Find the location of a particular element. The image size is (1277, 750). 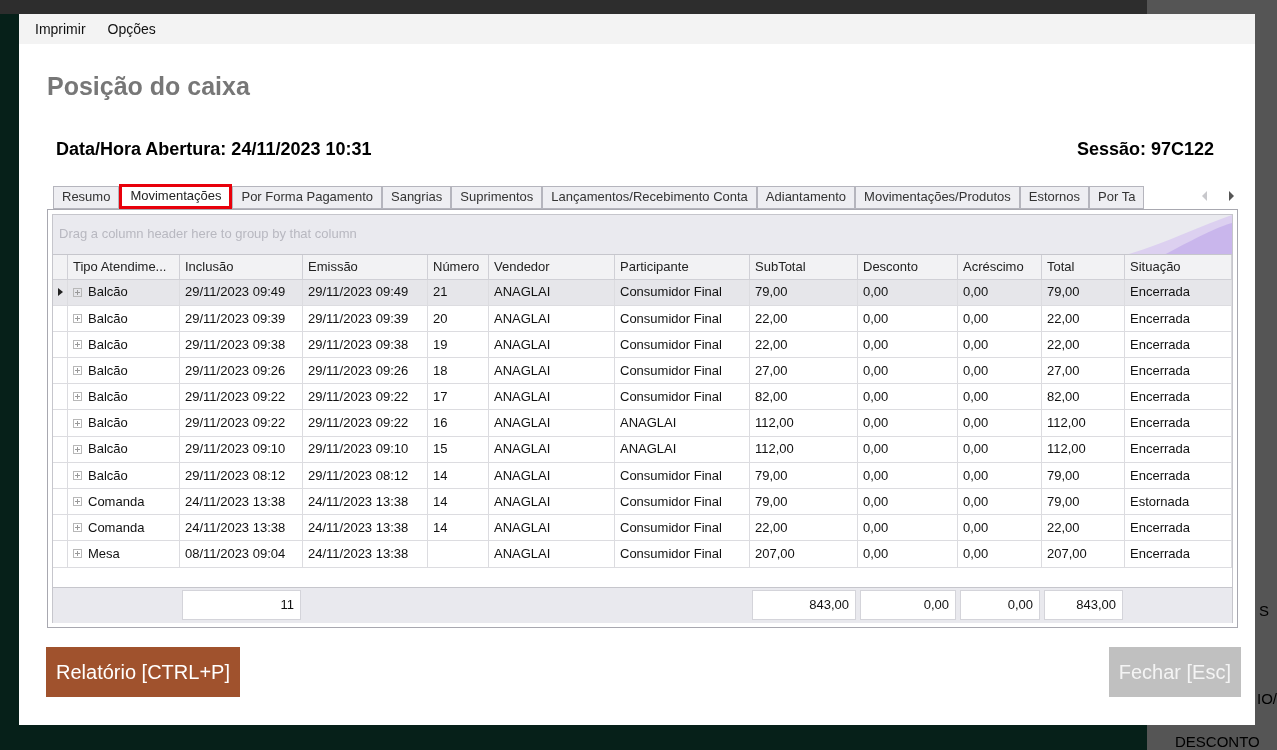

table-row: Comanda 24/11/2023 13:38 24/11/2023 13:38 14 ANAGLAI Consumidor Final 22,00 0,00 0,00 22,00 Encerrada is located at coordinates (642, 528).